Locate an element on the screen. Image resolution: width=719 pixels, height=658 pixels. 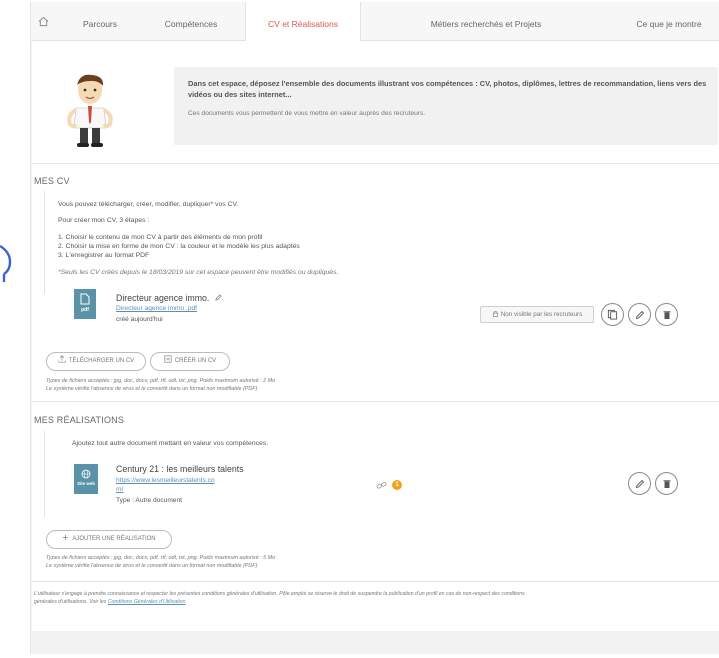
realisation-title: Century 21 : les meilleurs talents is located at coordinates (180, 469).